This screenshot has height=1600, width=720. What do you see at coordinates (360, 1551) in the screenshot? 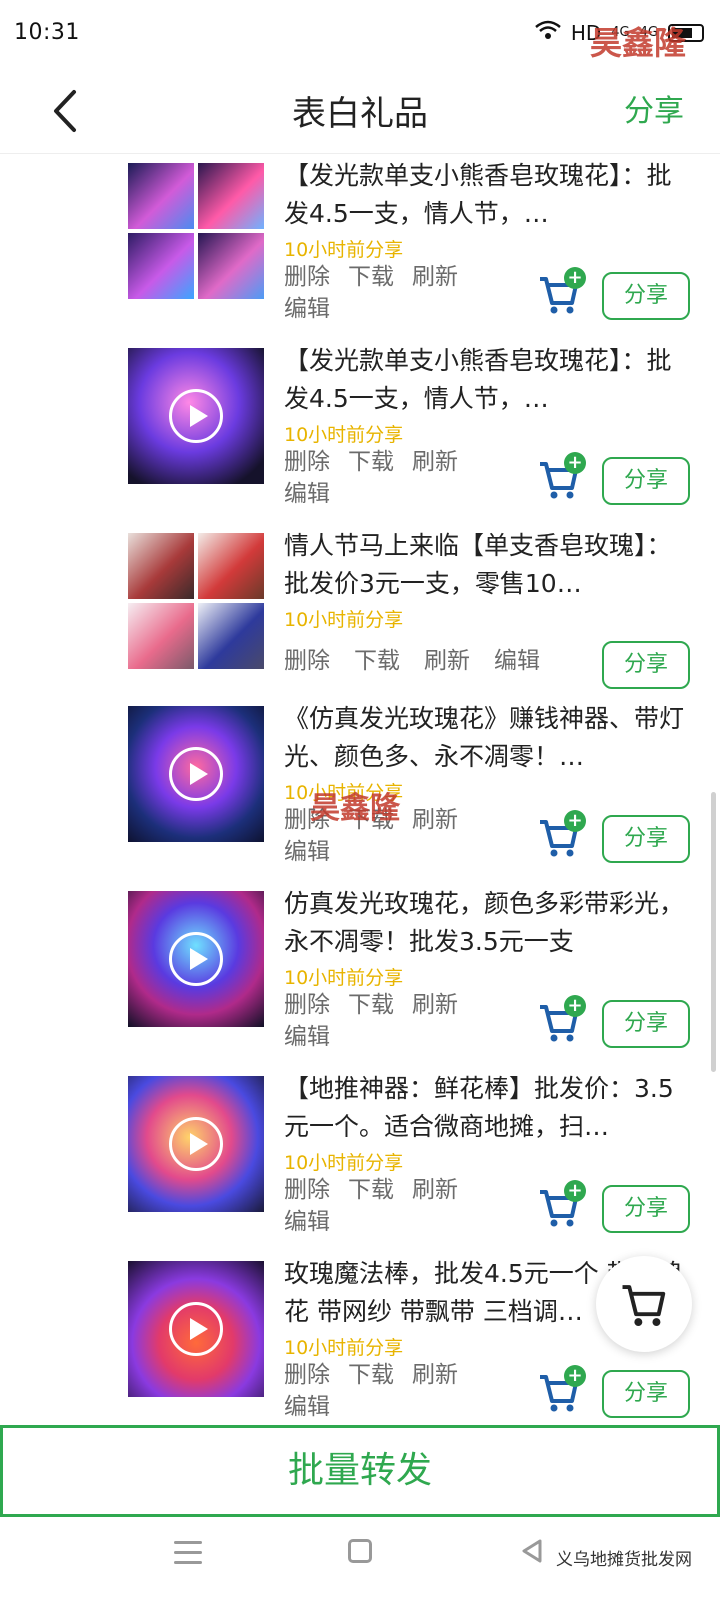
I see `home-icon` at bounding box center [360, 1551].